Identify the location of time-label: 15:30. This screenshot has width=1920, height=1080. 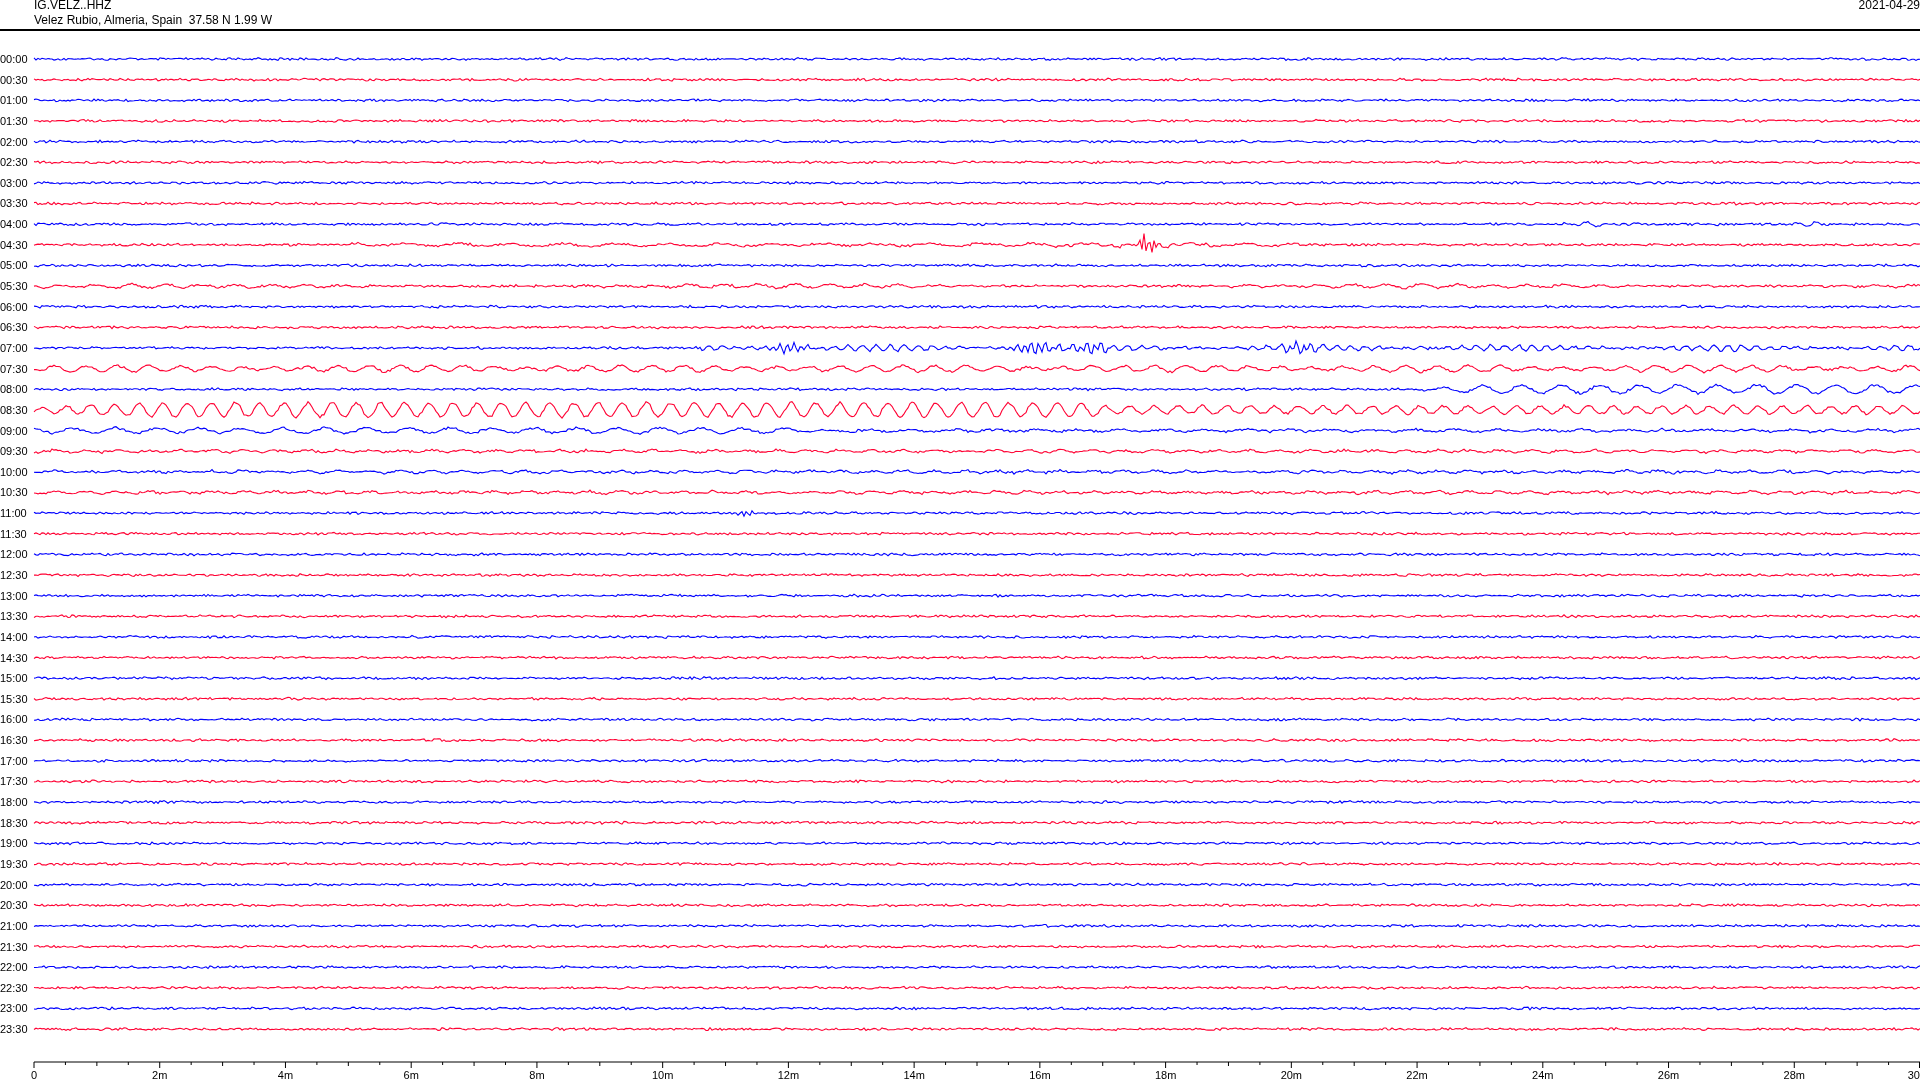
(14, 698).